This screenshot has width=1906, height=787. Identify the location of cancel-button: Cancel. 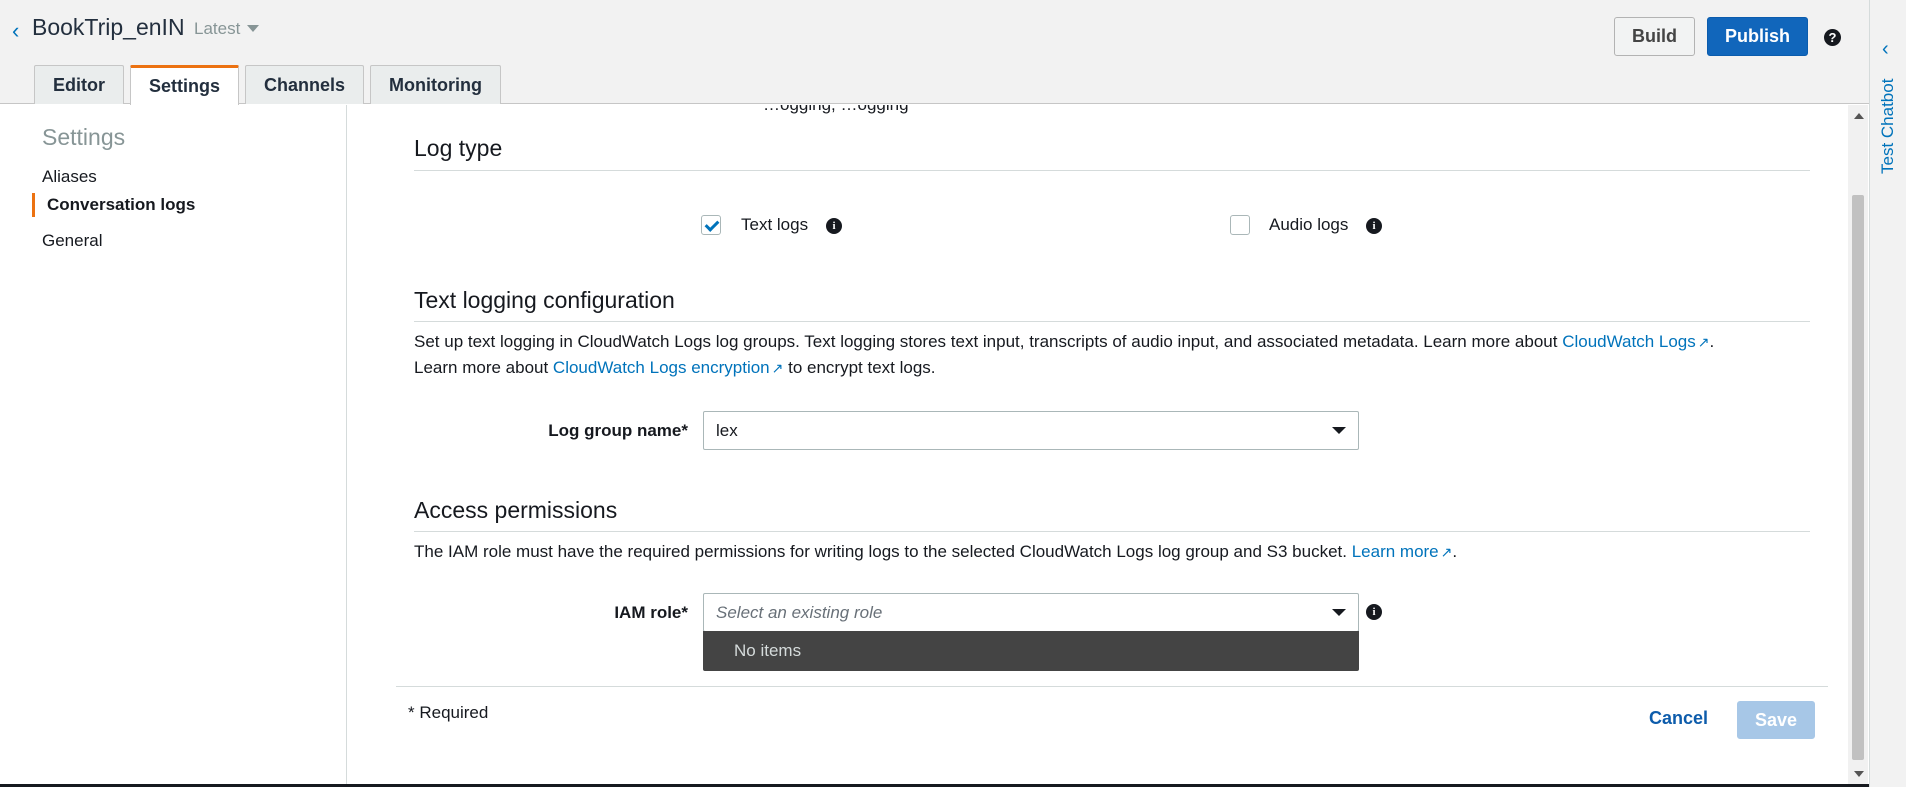
(1678, 718).